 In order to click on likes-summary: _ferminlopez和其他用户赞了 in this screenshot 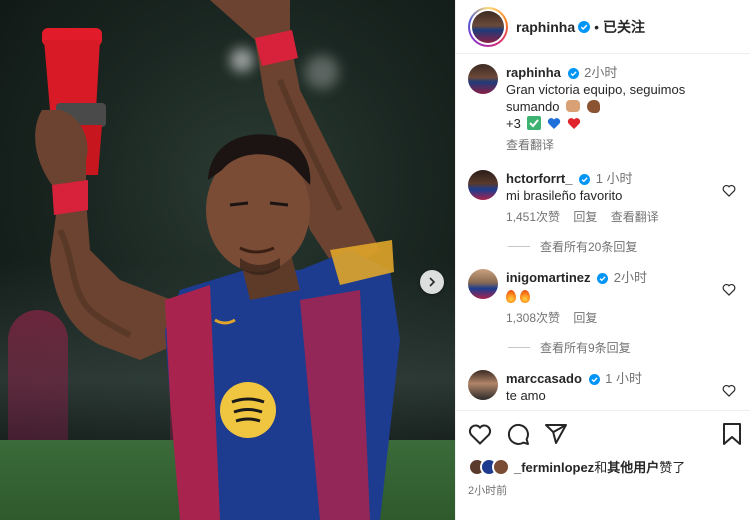, I will do `click(603, 466)`.